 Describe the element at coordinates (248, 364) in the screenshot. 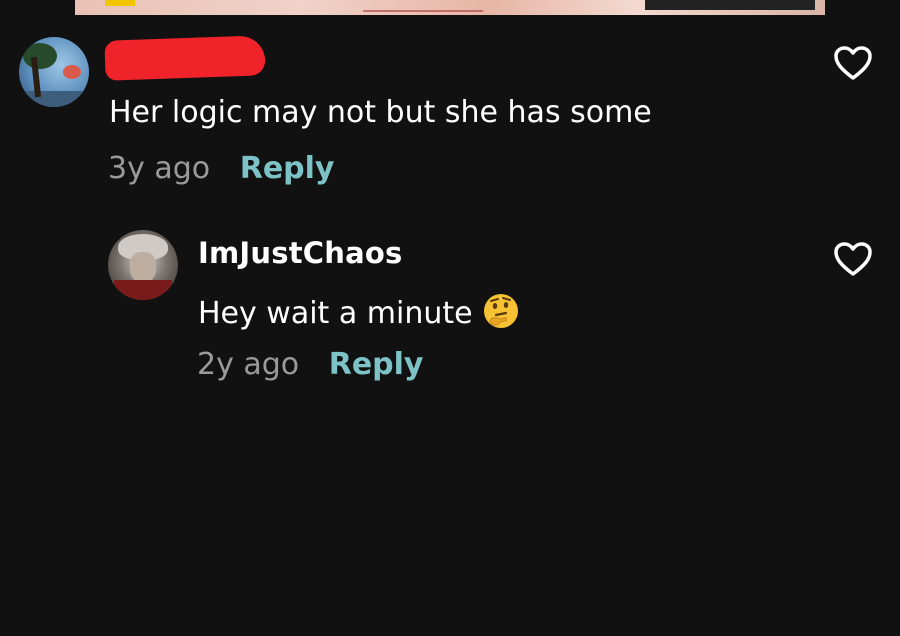

I see `timestamp: 2y ago` at that location.